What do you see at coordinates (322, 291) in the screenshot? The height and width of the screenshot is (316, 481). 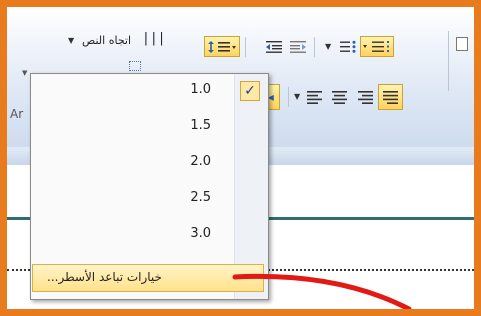 I see `annotation-curve` at bounding box center [322, 291].